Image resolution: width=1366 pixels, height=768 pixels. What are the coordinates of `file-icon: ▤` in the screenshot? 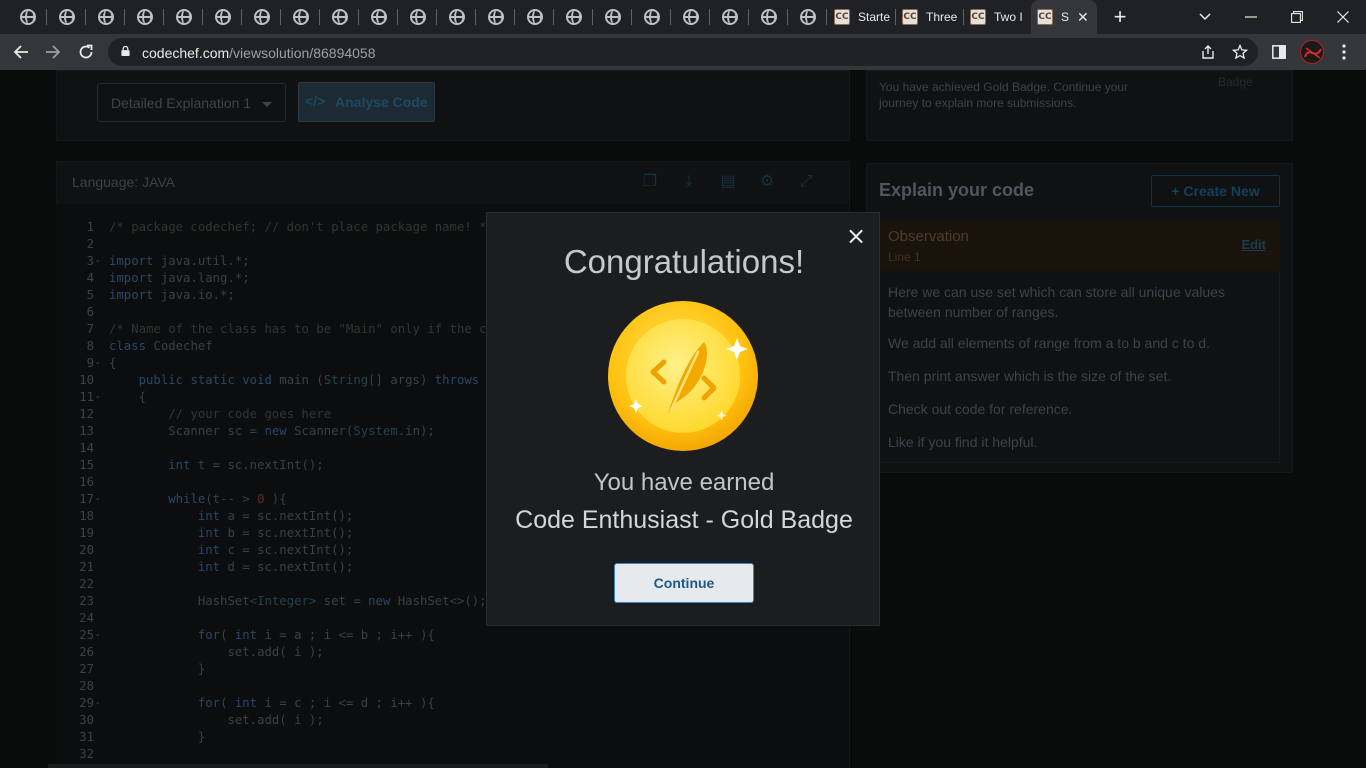 It's located at (728, 181).